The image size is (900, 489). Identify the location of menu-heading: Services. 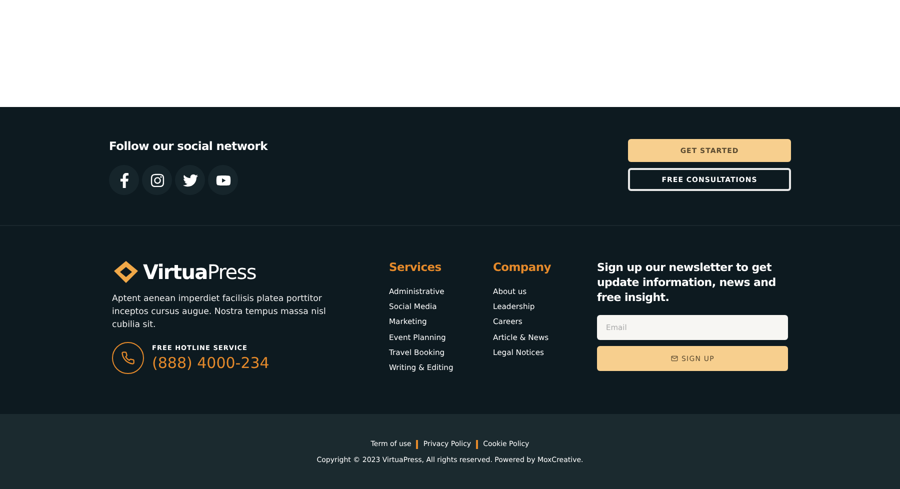
(415, 267).